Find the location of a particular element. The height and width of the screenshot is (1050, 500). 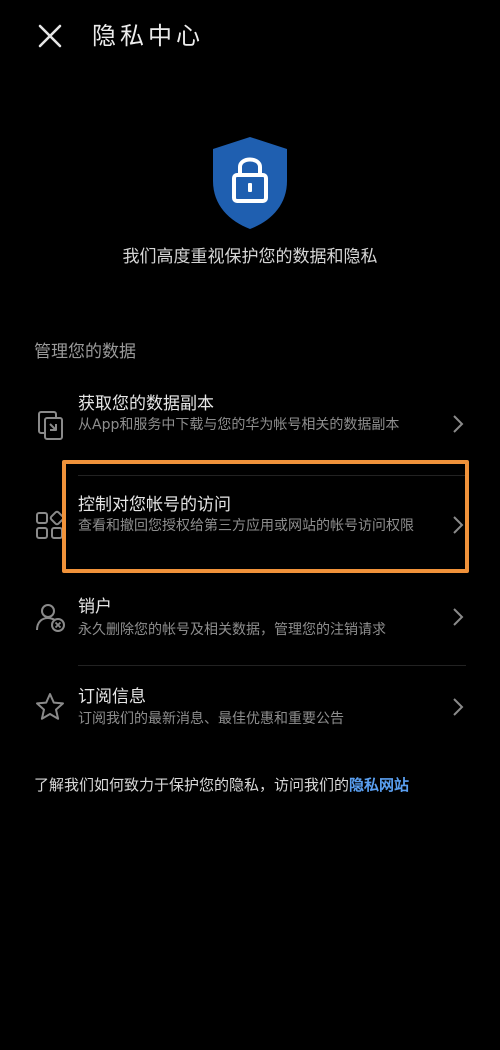

list-item-delete-account: 销户 永久删除您的帐号及相关数据，管理您的注销请求 is located at coordinates (250, 620).